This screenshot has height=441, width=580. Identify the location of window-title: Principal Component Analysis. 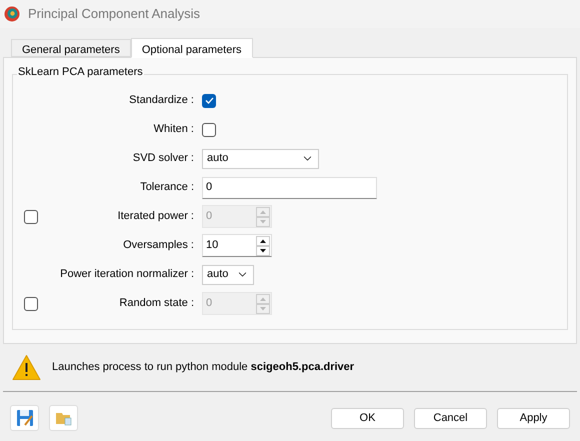
(114, 14).